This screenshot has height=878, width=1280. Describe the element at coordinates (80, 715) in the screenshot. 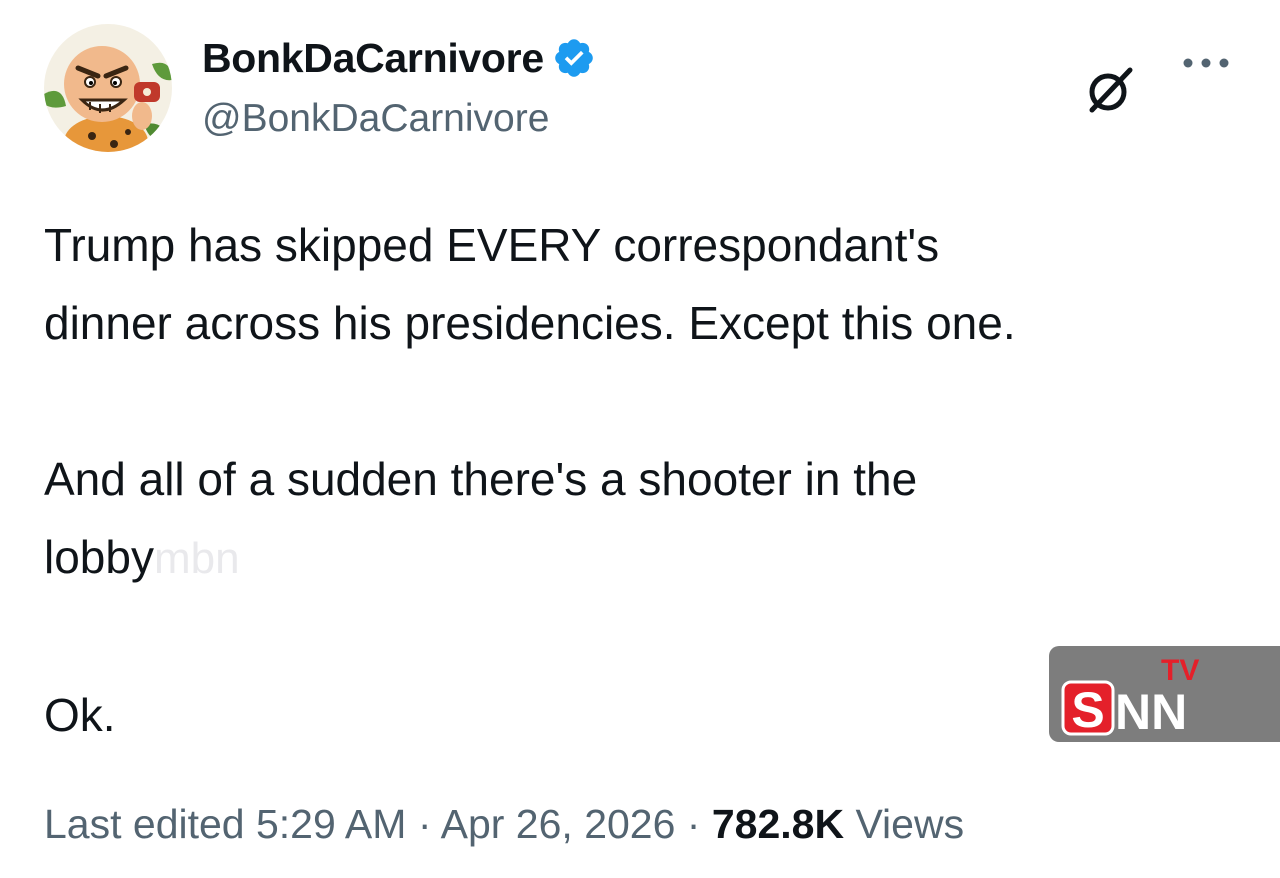

I see `tweet-line: Ok.` at that location.